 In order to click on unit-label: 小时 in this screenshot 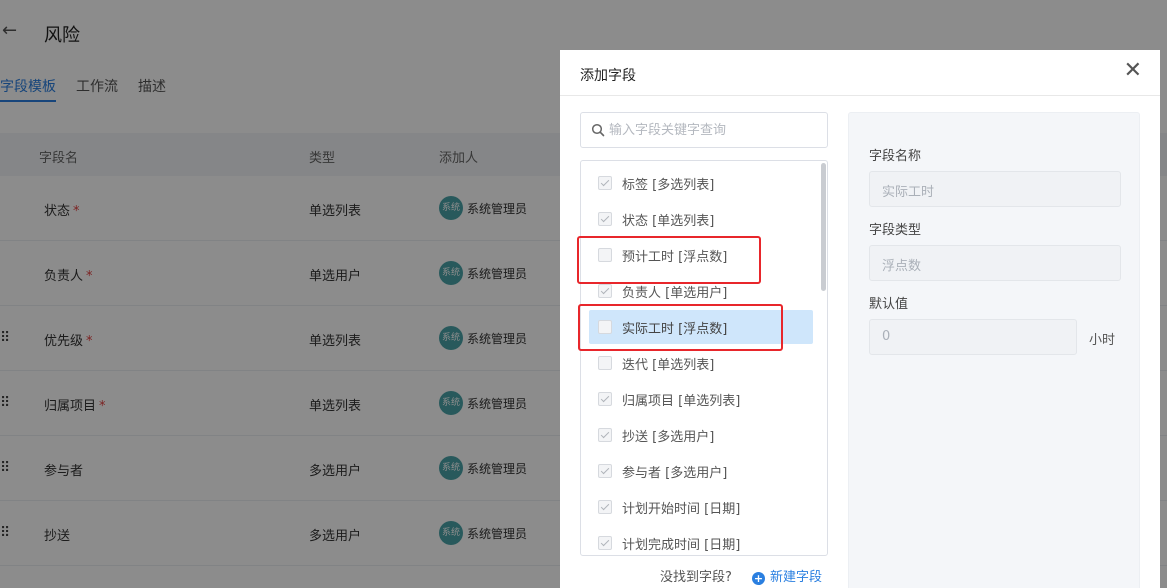, I will do `click(1102, 340)`.